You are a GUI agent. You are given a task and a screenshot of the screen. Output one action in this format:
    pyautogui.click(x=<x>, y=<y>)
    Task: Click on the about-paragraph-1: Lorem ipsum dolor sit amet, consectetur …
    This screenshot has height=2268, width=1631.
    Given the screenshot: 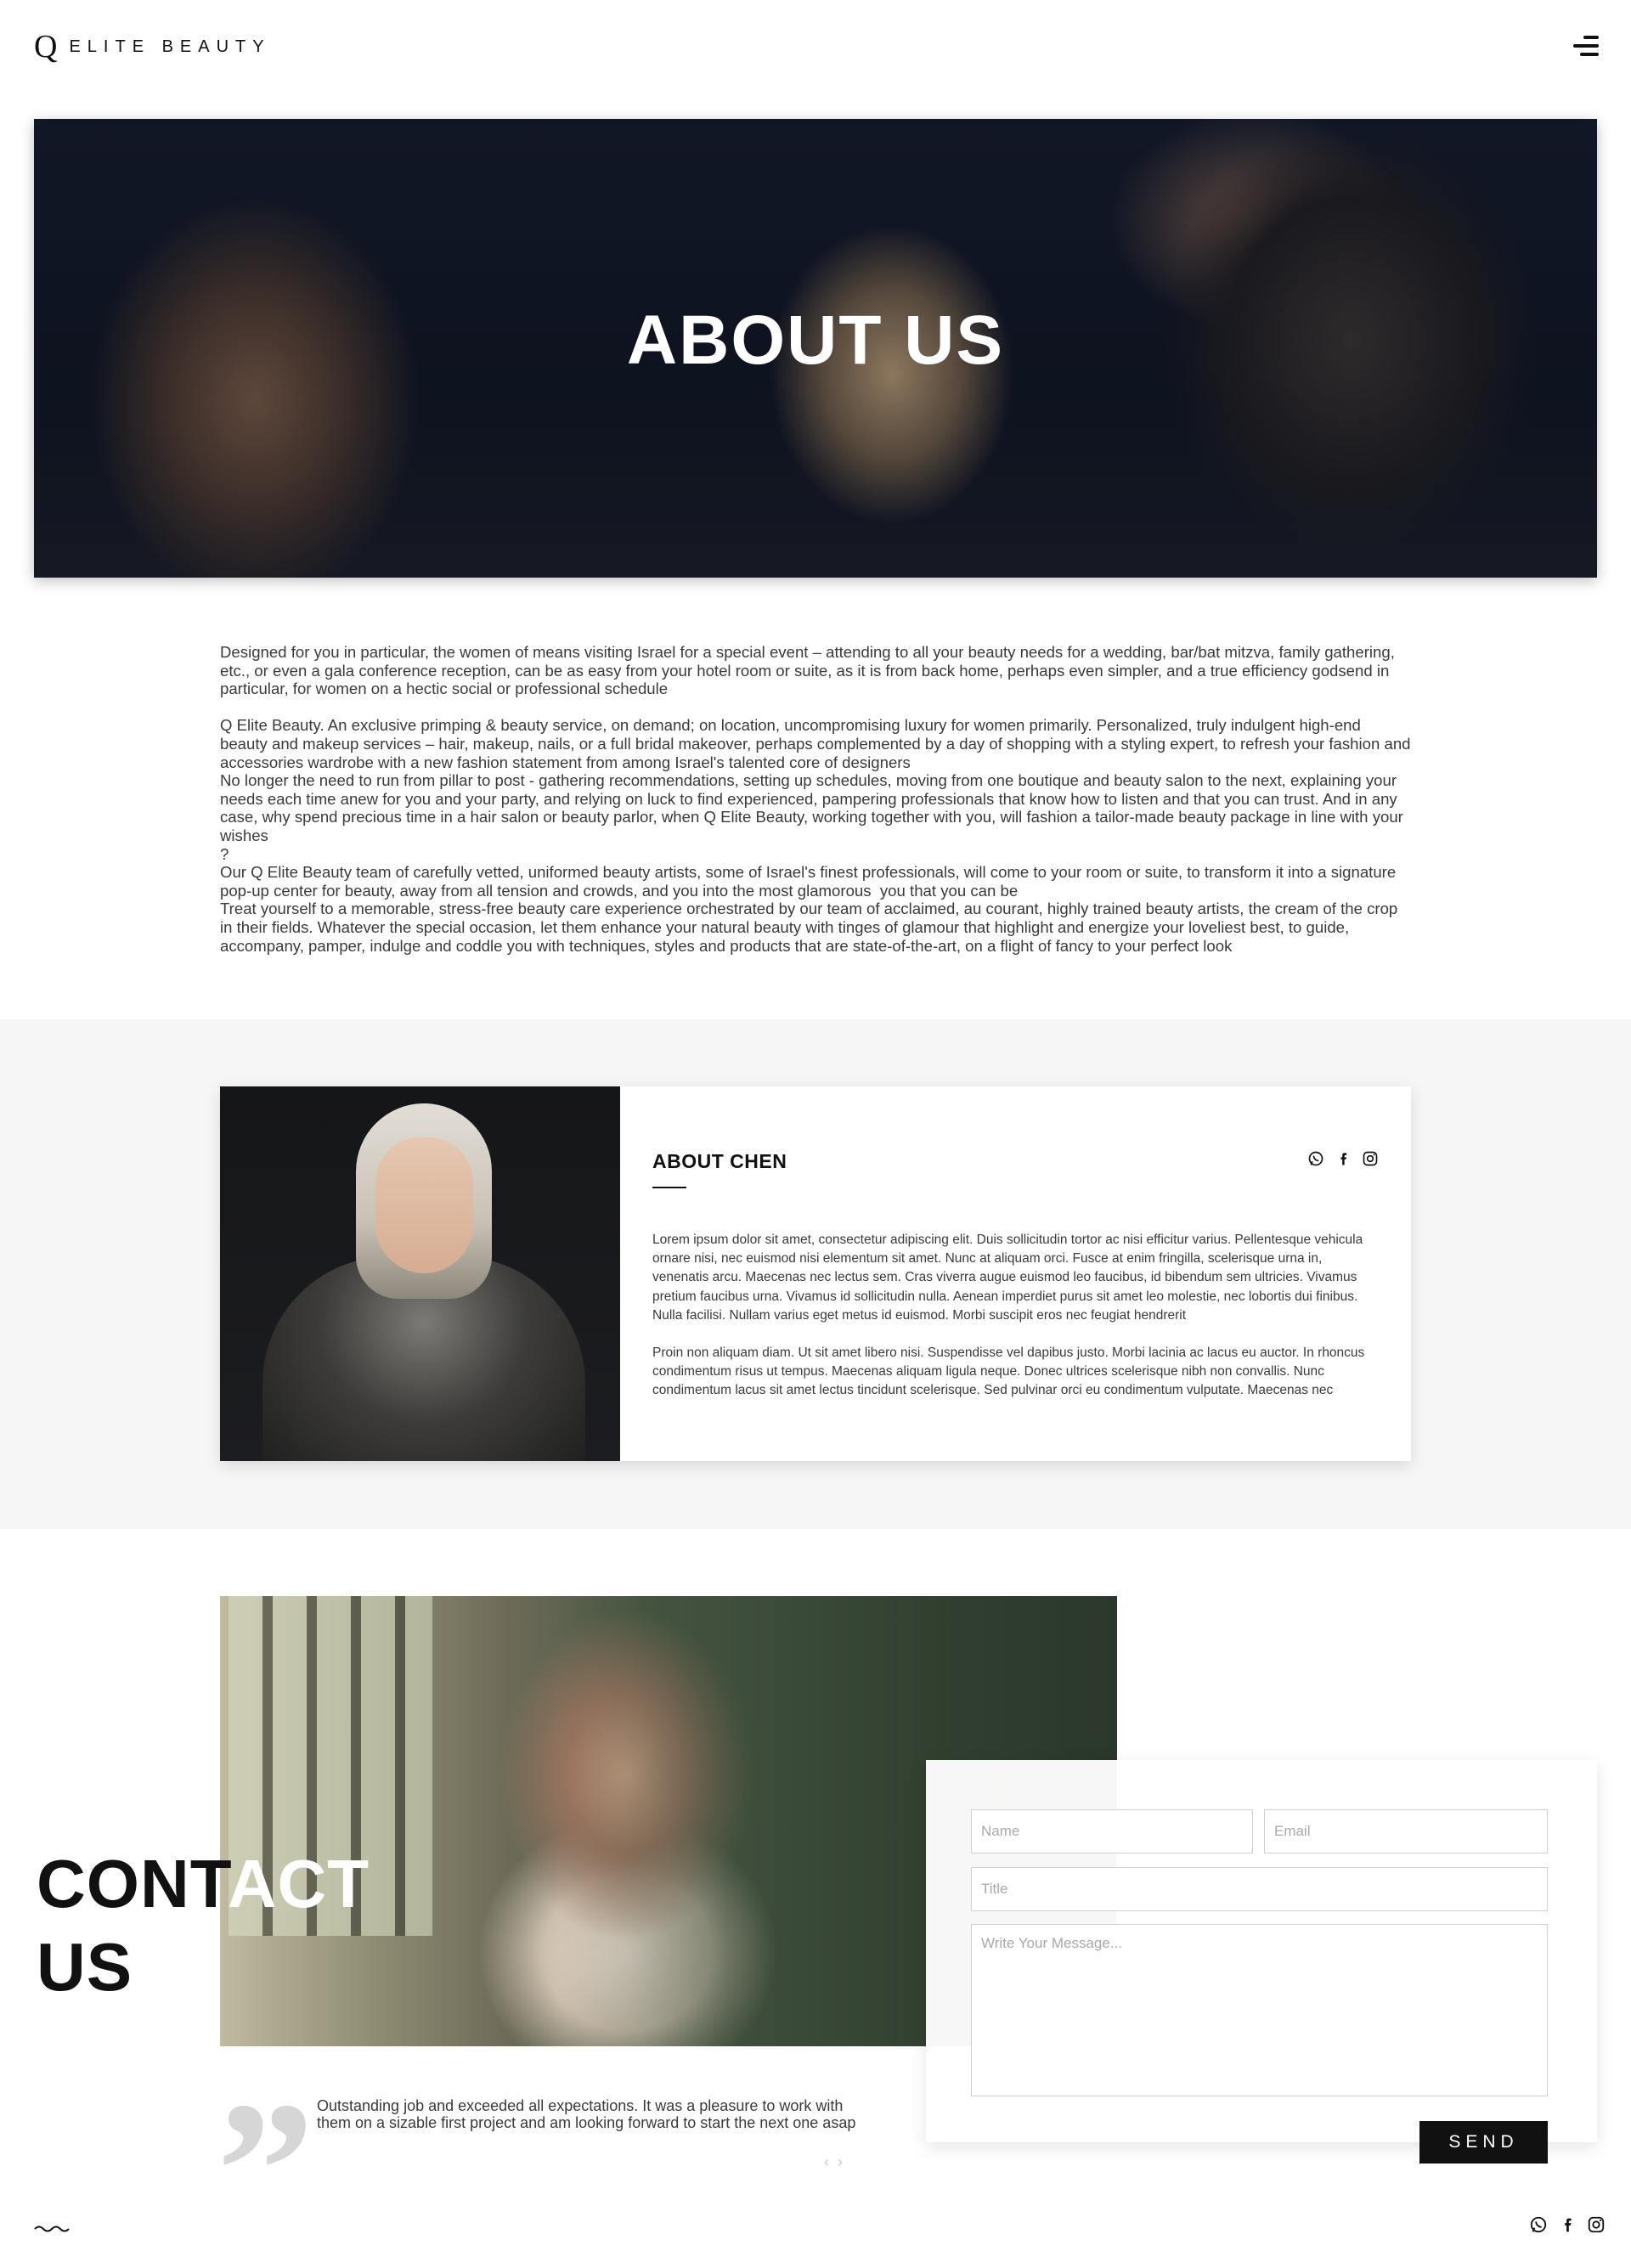 What is the action you would take?
    pyautogui.click(x=1007, y=1278)
    